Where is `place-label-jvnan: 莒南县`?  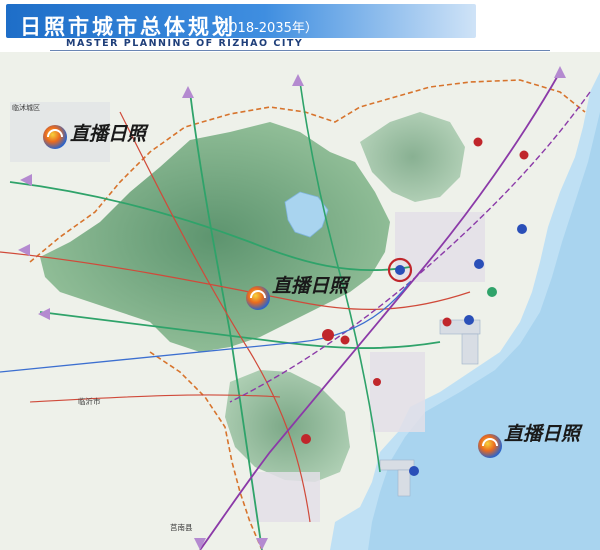
place-label-jvnan: 莒南县 is located at coordinates (181, 527).